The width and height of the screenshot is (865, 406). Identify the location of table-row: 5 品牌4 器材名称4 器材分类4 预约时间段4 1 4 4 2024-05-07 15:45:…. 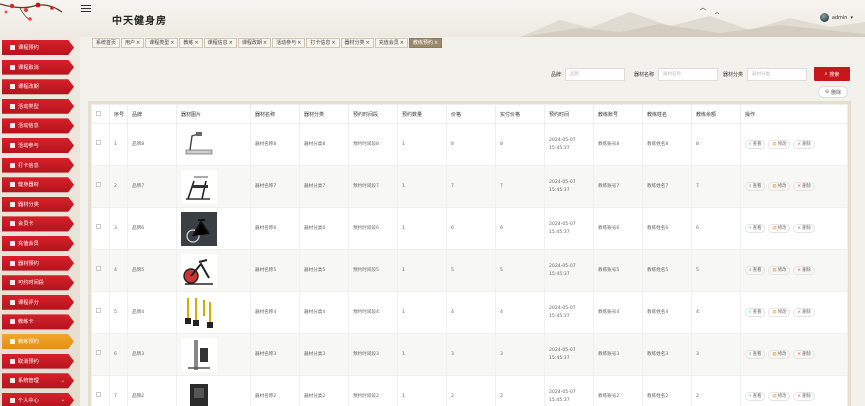
(469, 312).